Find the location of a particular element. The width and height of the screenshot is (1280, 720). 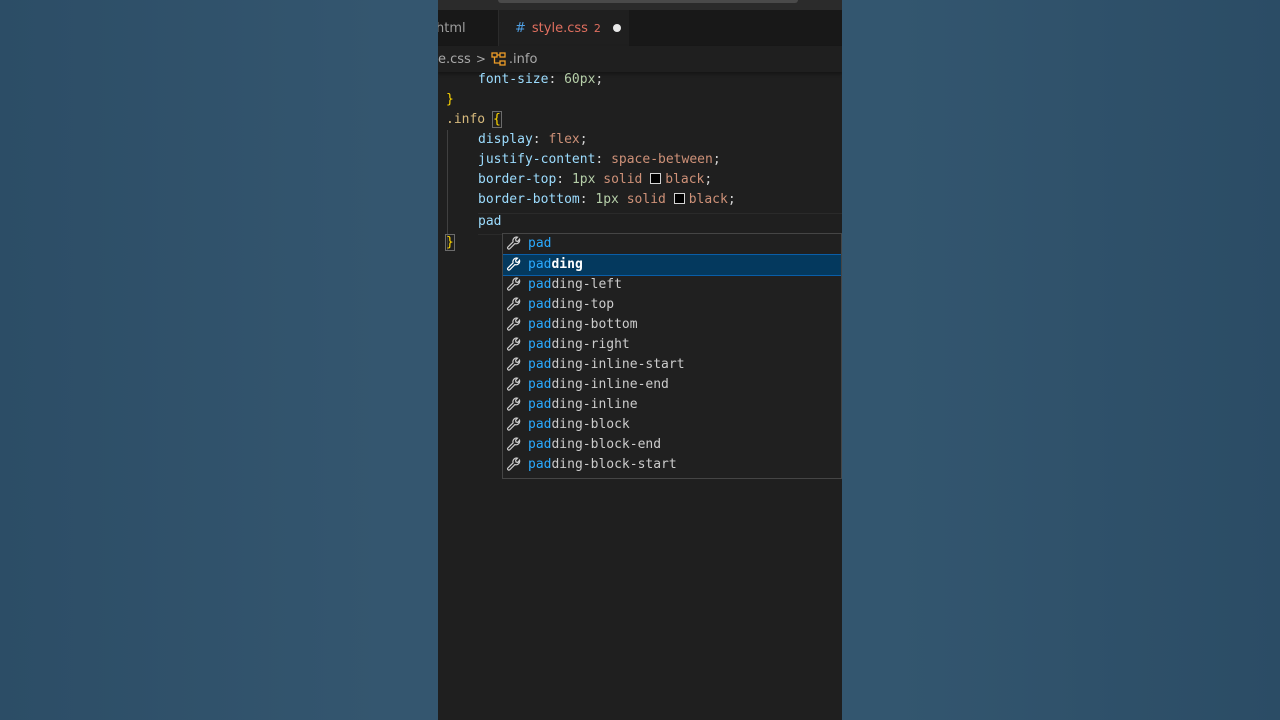

tab-label: style.css is located at coordinates (559, 28).